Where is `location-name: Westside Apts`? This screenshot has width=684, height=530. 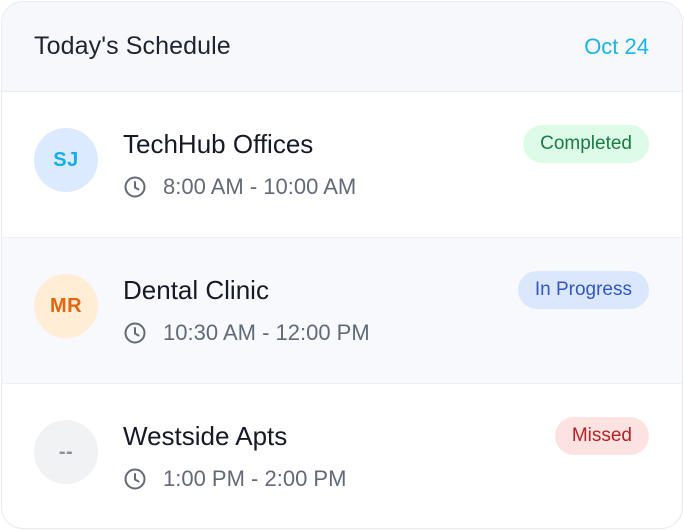
location-name: Westside Apts is located at coordinates (205, 436).